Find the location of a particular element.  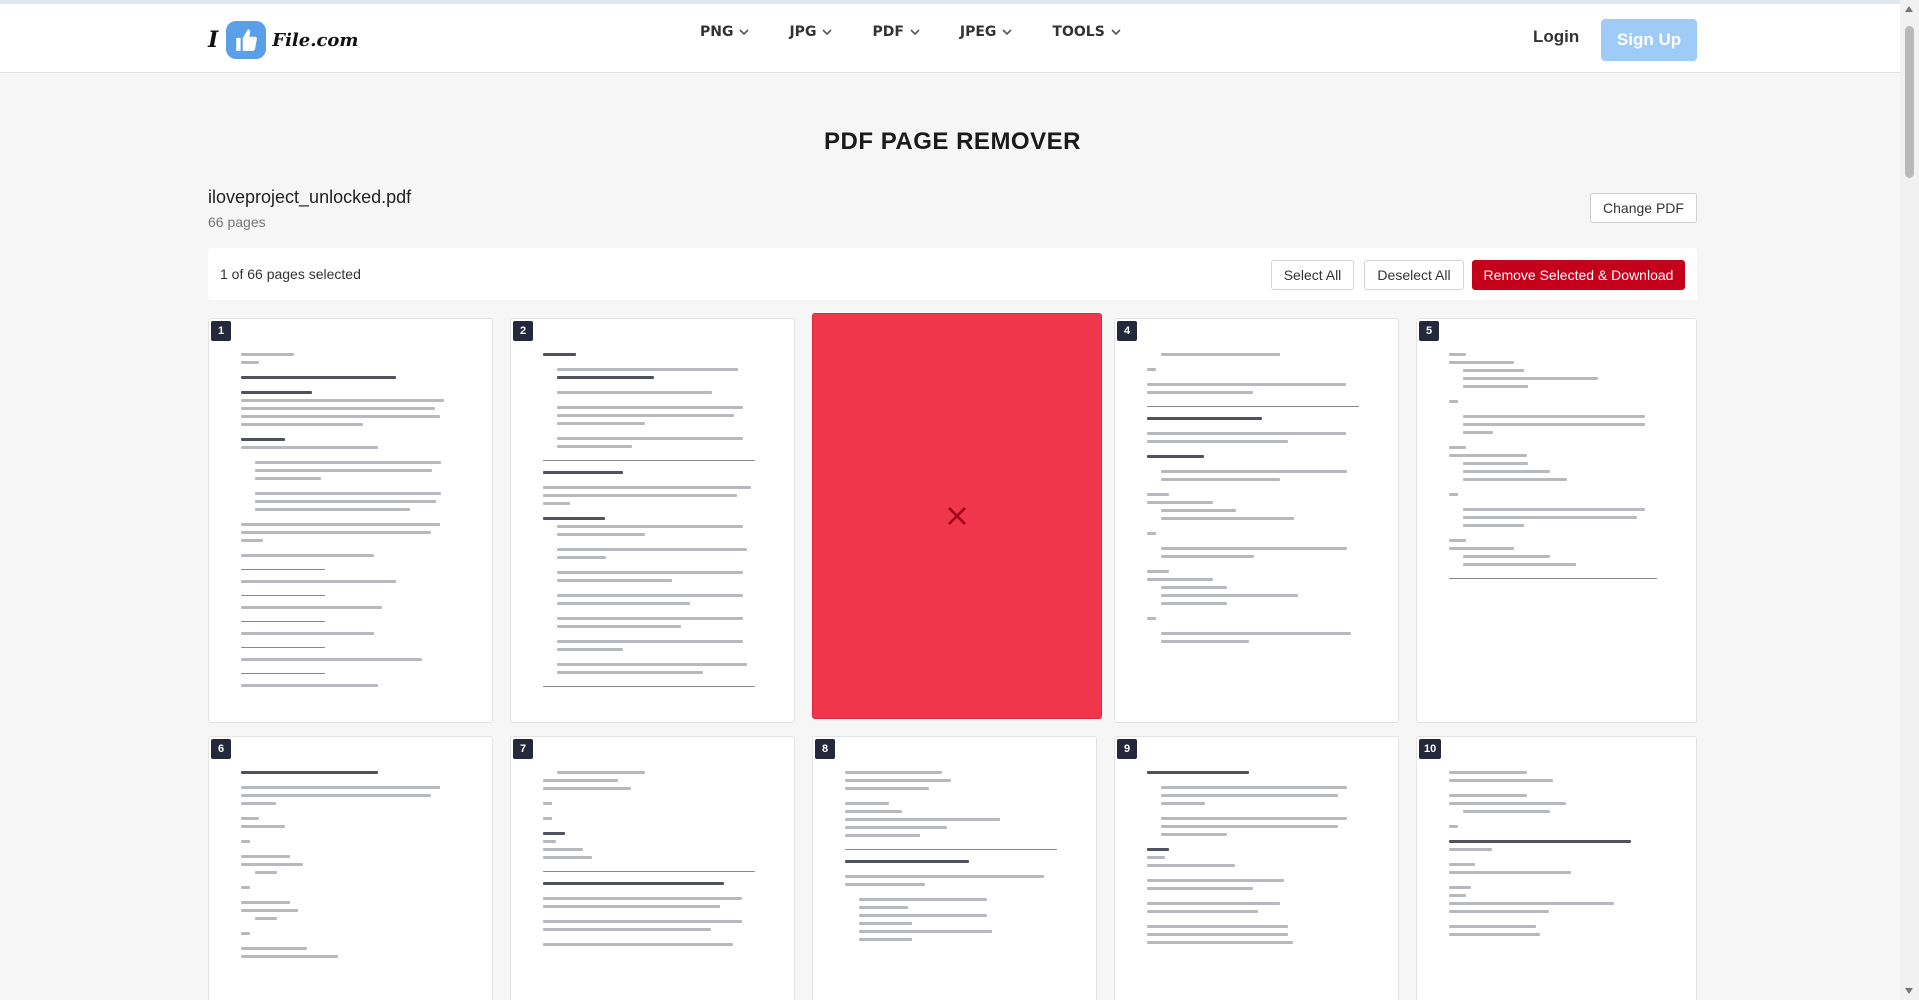

nav-jpeg: JPEG is located at coordinates (986, 32).